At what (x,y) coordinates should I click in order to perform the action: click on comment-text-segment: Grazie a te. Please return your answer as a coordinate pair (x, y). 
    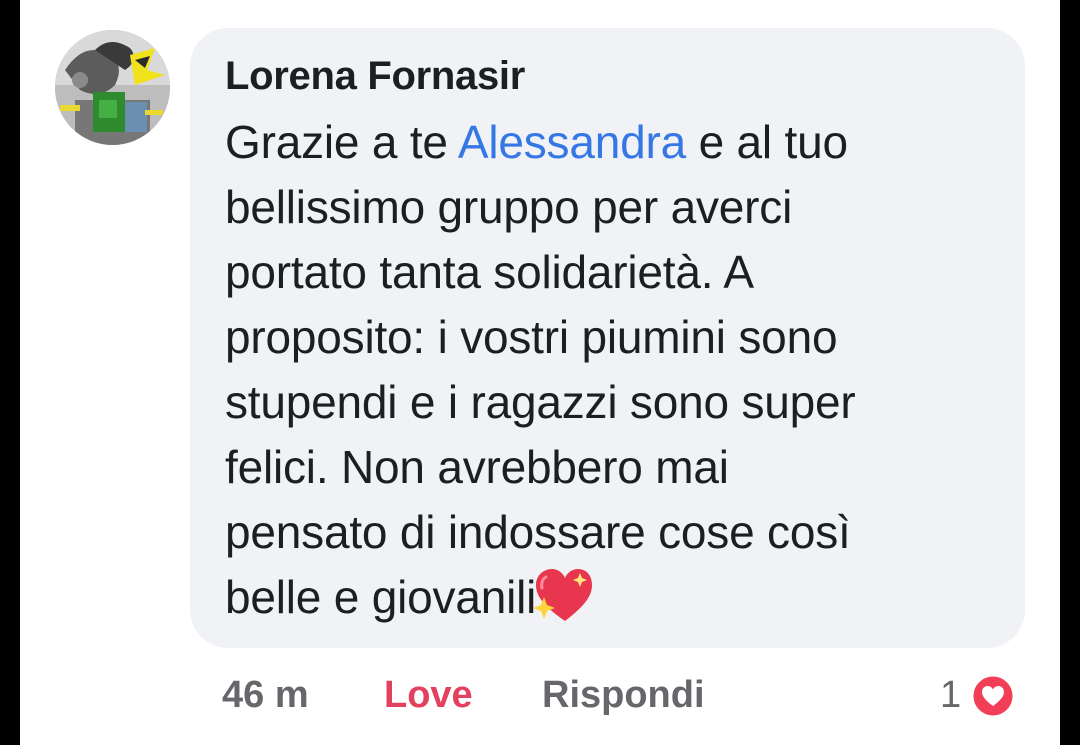
    Looking at the image, I should click on (341, 142).